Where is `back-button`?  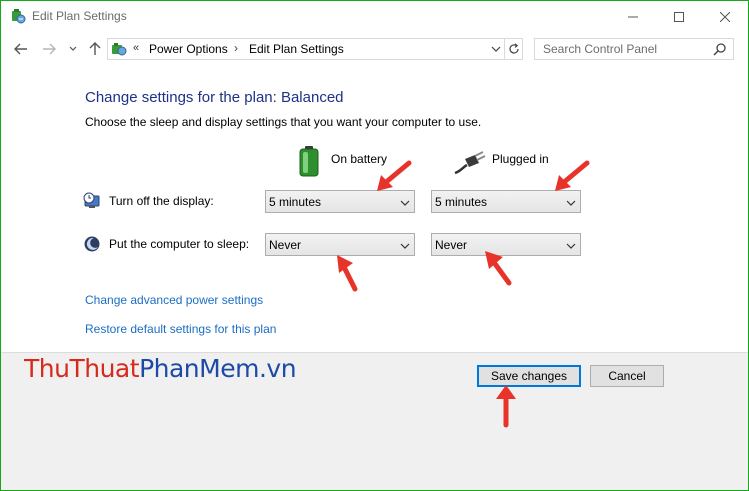 back-button is located at coordinates (21, 49).